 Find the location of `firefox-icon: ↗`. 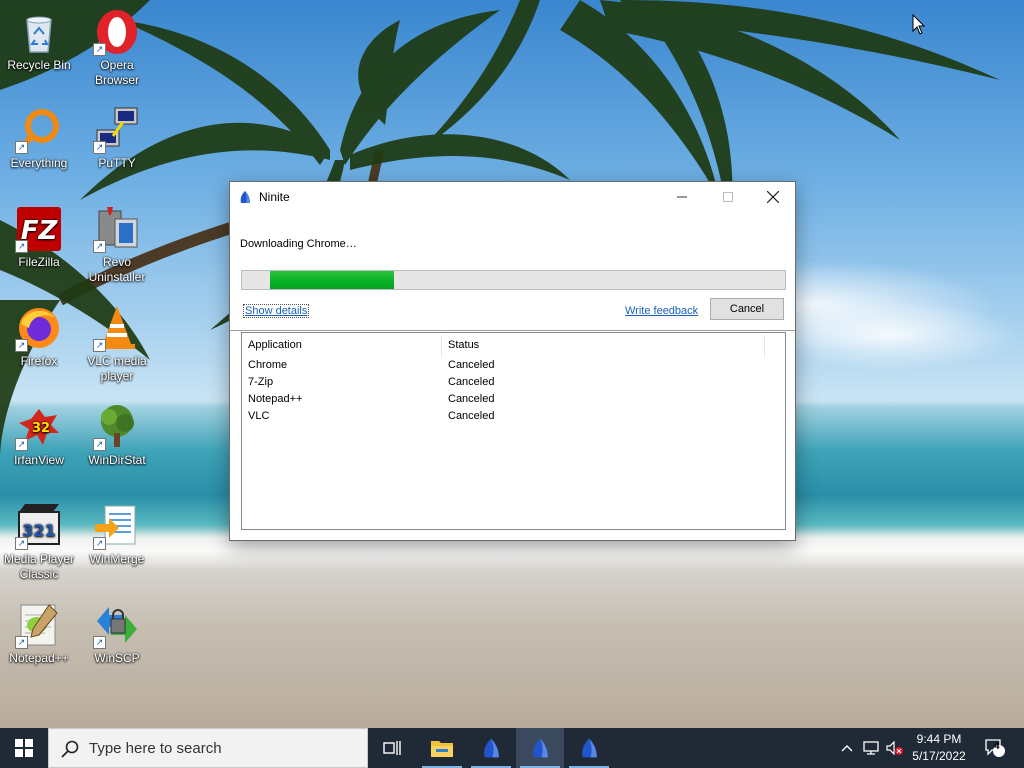

firefox-icon: ↗ is located at coordinates (39, 328).